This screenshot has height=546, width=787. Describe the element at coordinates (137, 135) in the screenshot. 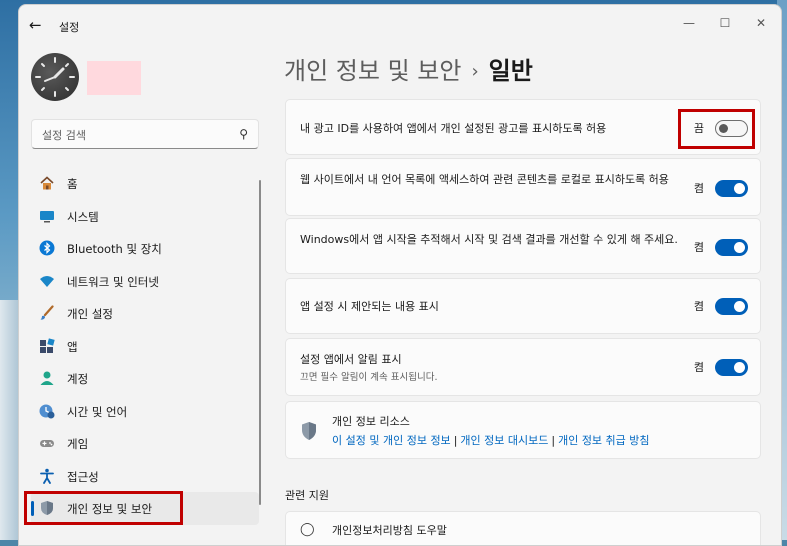

I see `search-input` at that location.